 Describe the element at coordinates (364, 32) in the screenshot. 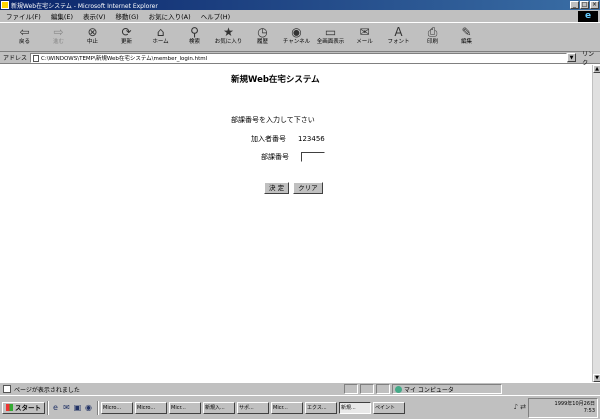

I see `mail-icon: ✉` at that location.